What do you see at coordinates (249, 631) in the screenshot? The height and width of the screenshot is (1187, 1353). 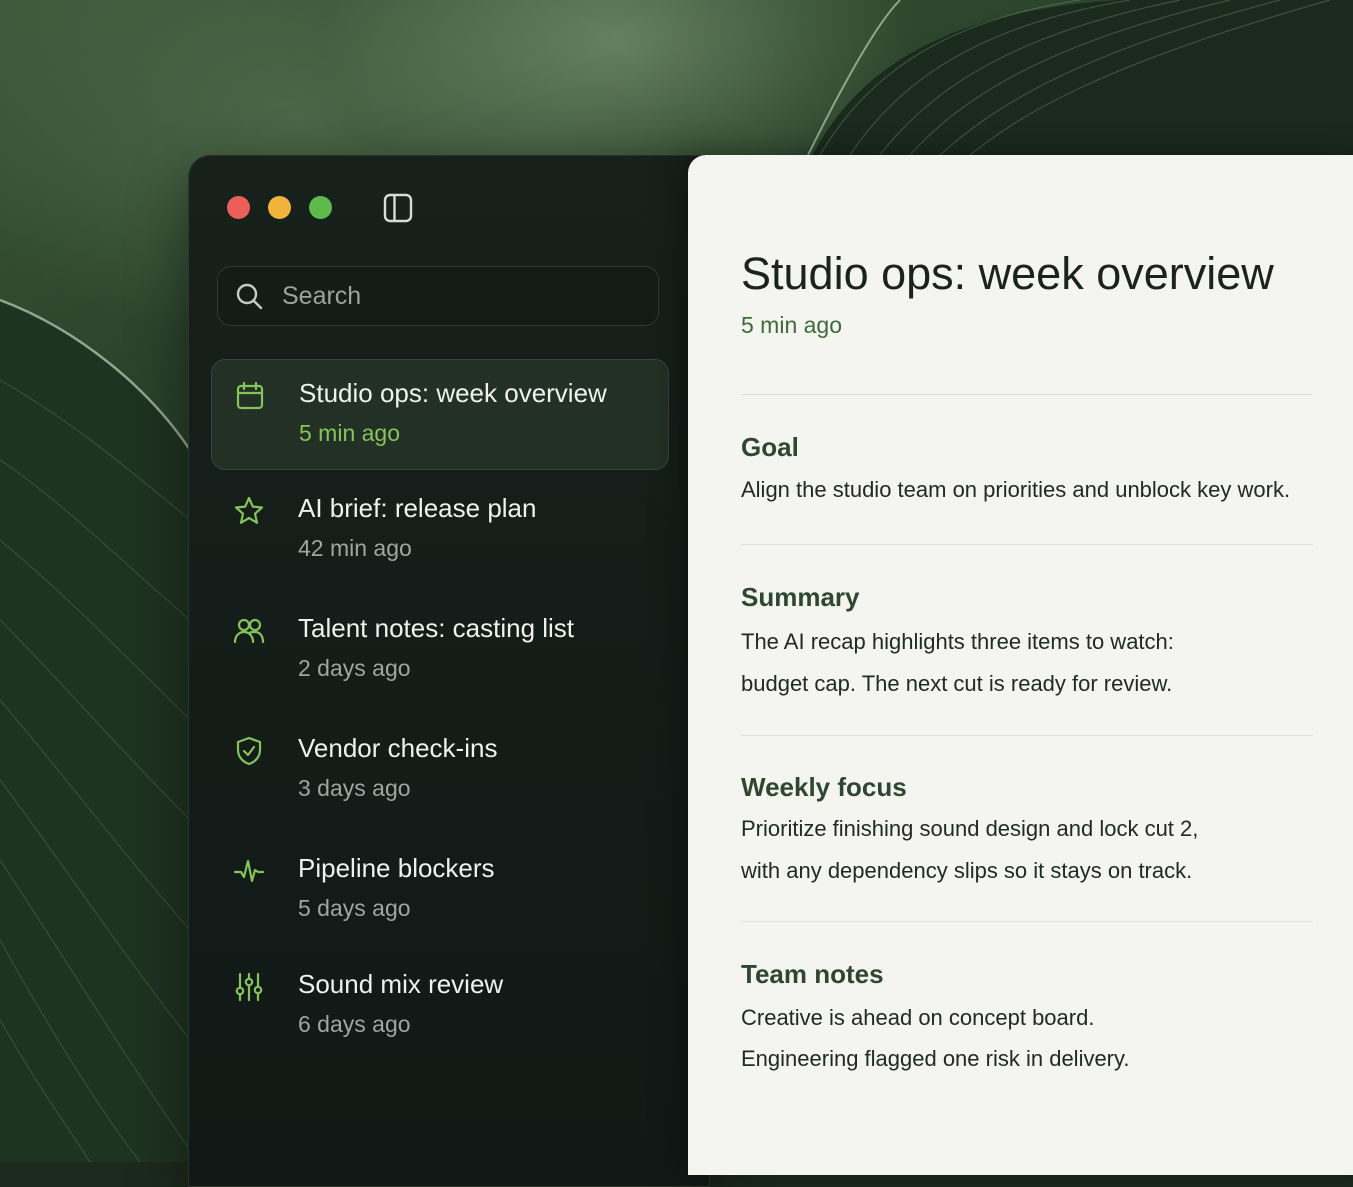 I see `users-icon` at bounding box center [249, 631].